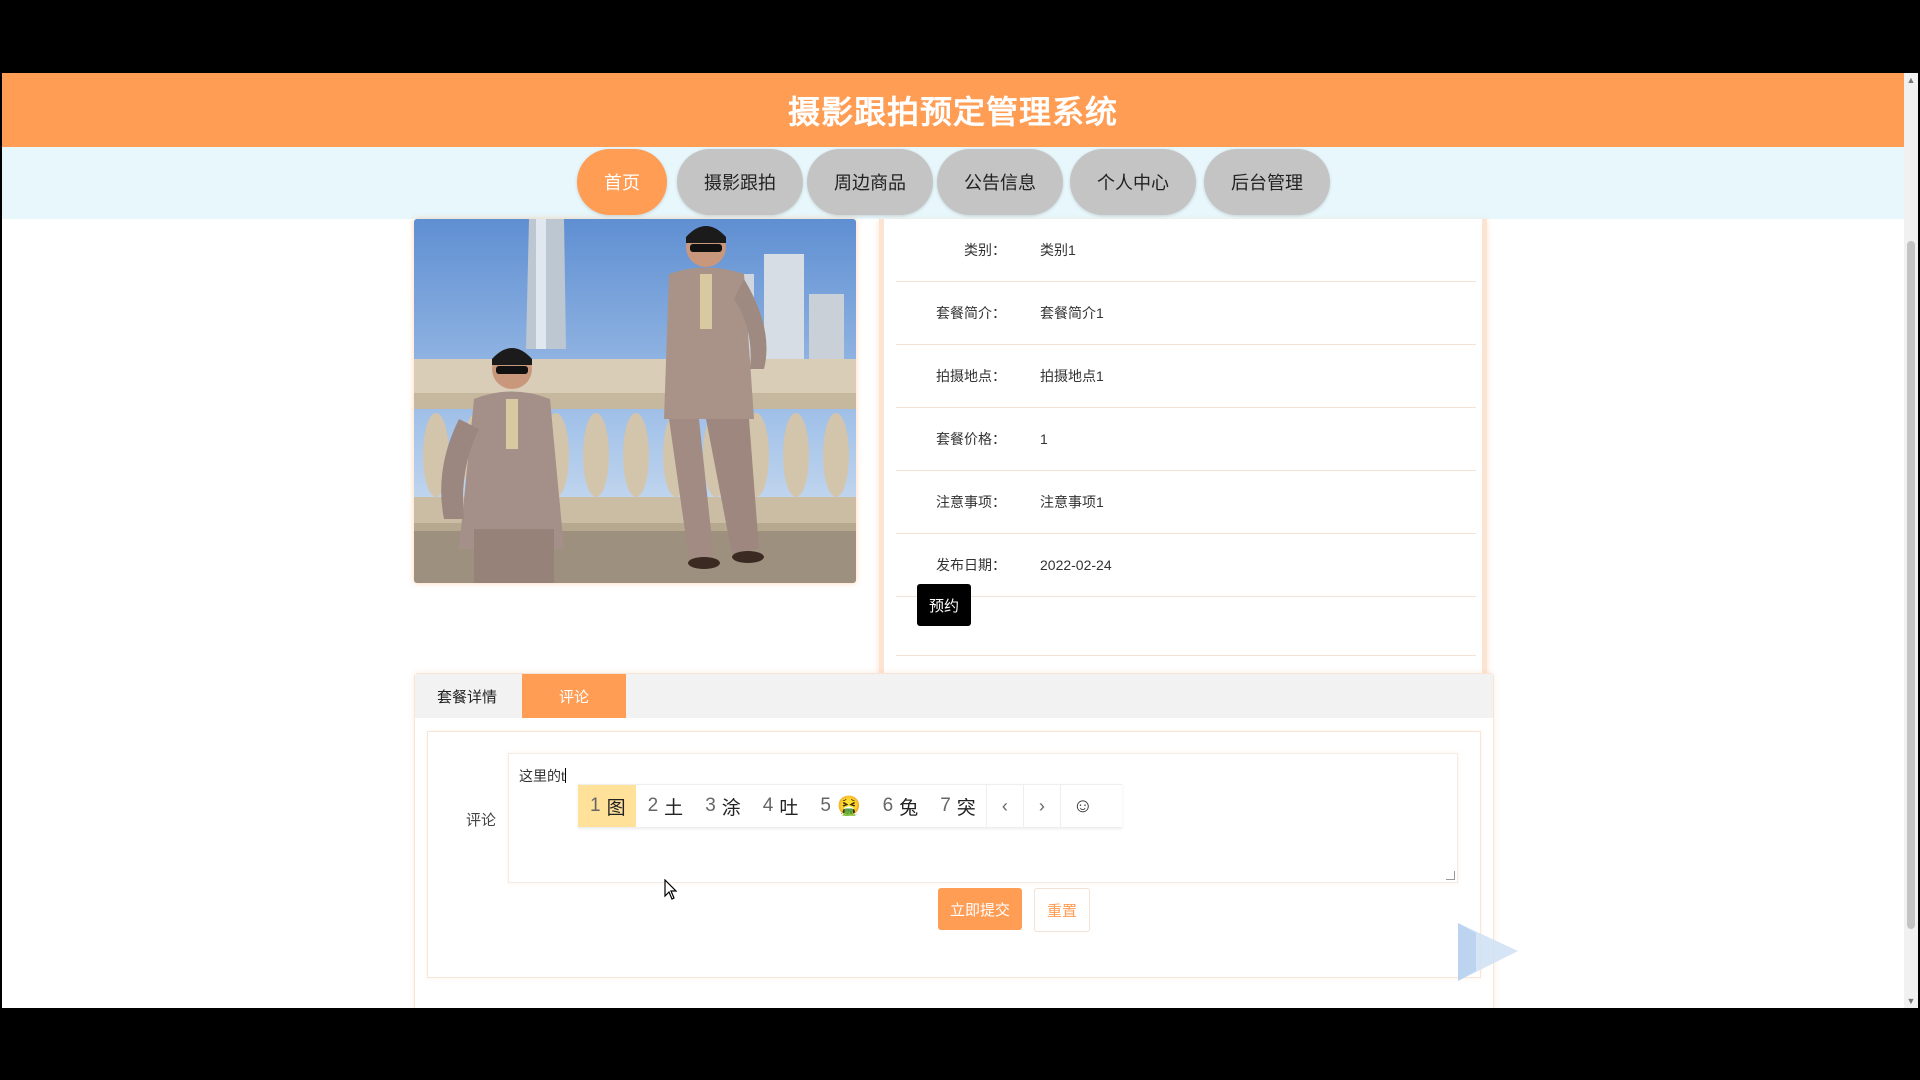  Describe the element at coordinates (1911, 585) in the screenshot. I see `scroll-thumb` at that location.